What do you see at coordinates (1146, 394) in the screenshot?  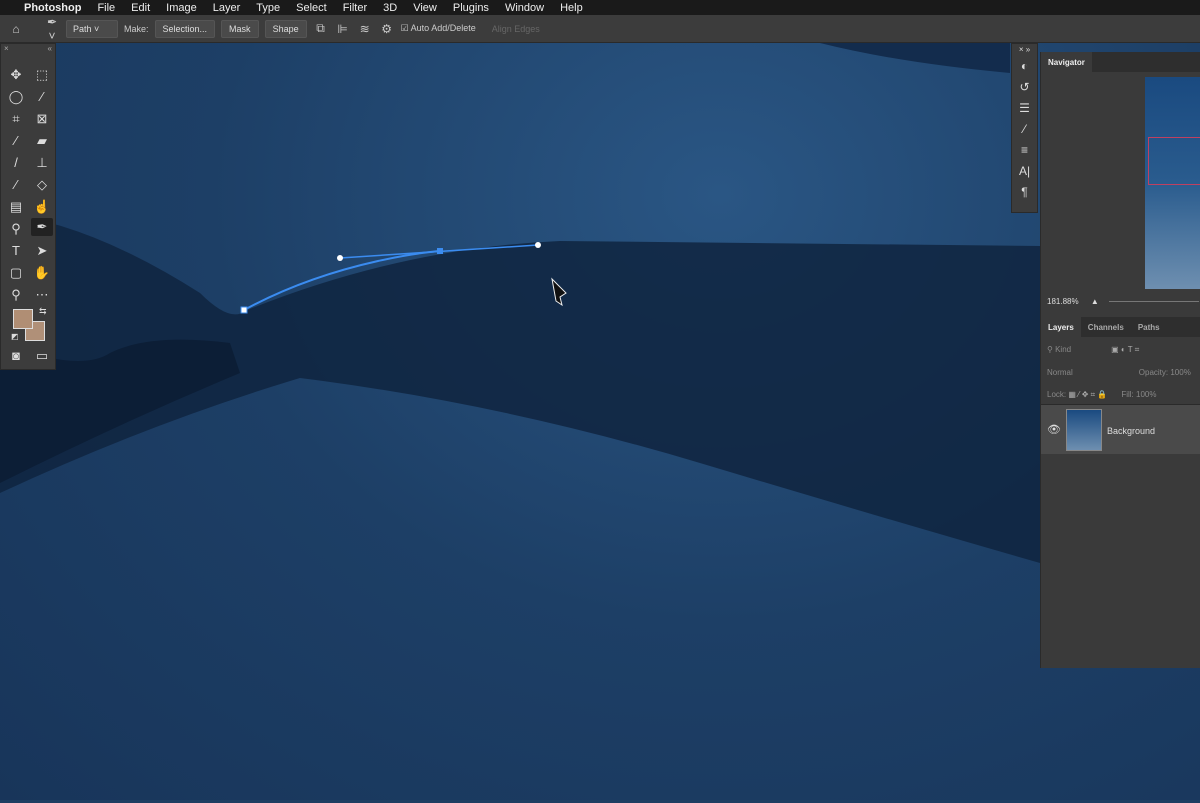 I see `fill-input: 100%` at bounding box center [1146, 394].